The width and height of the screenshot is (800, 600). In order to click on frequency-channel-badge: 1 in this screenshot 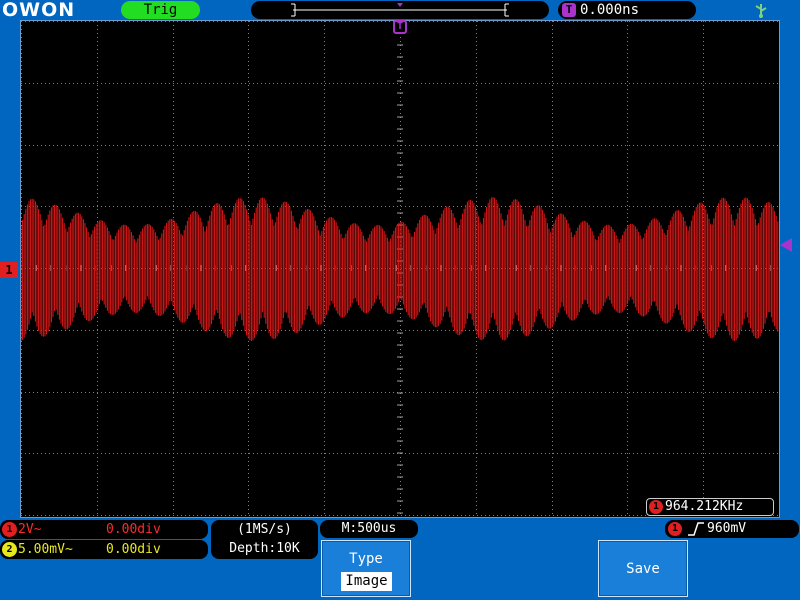, I will do `click(656, 507)`.